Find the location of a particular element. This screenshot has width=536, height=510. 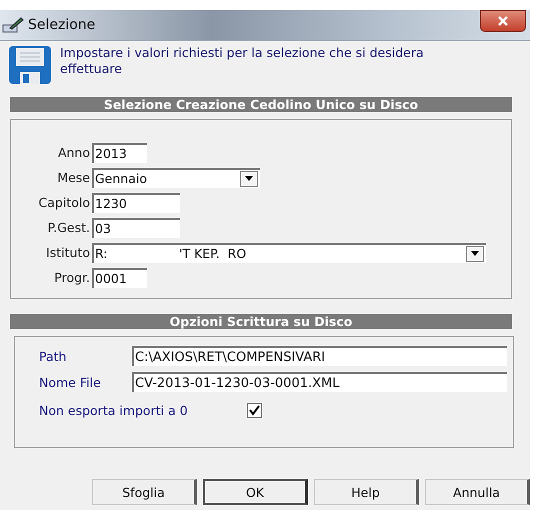

dropdown: Gennaio is located at coordinates (176, 178).